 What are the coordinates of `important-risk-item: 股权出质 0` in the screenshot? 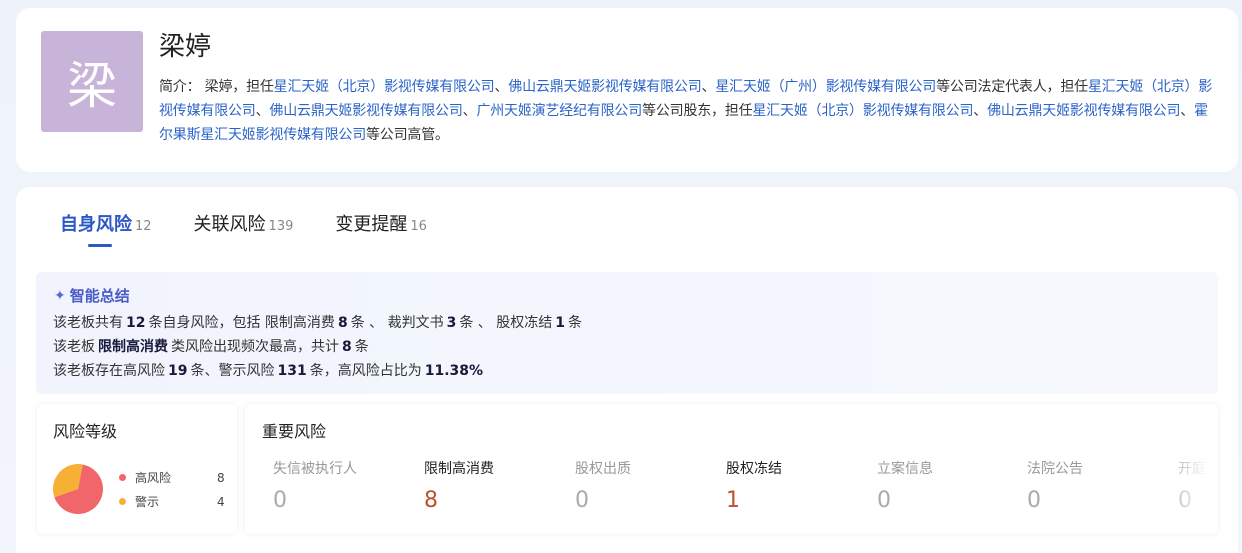 It's located at (603, 485).